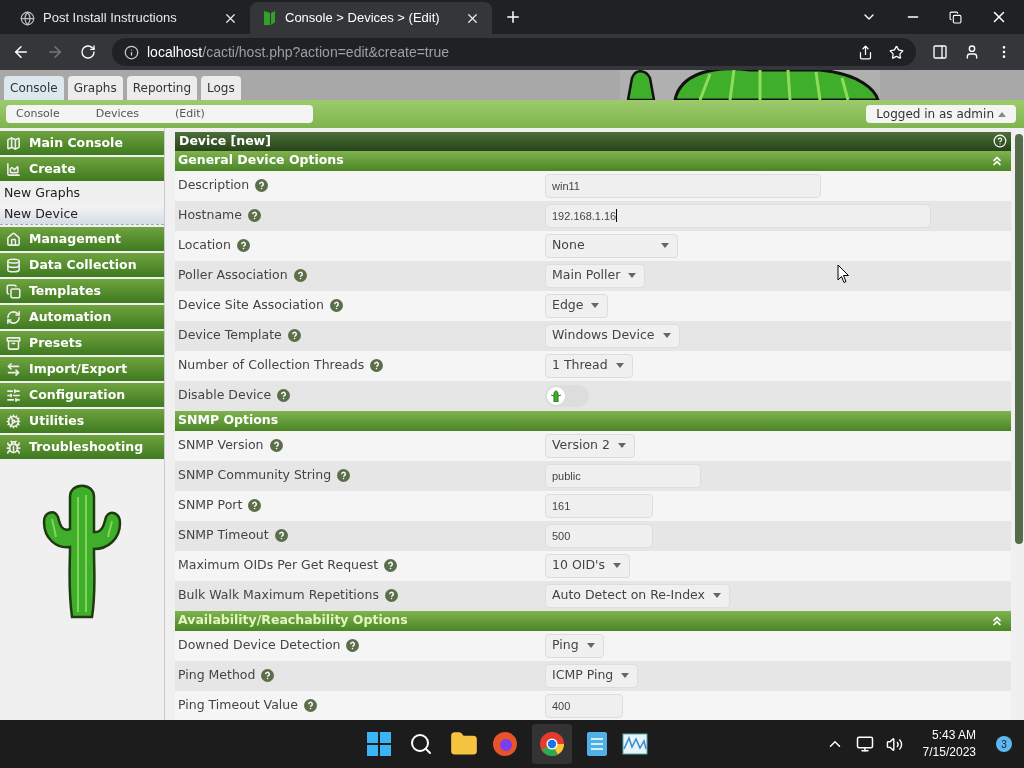  I want to click on network-icon, so click(864, 744).